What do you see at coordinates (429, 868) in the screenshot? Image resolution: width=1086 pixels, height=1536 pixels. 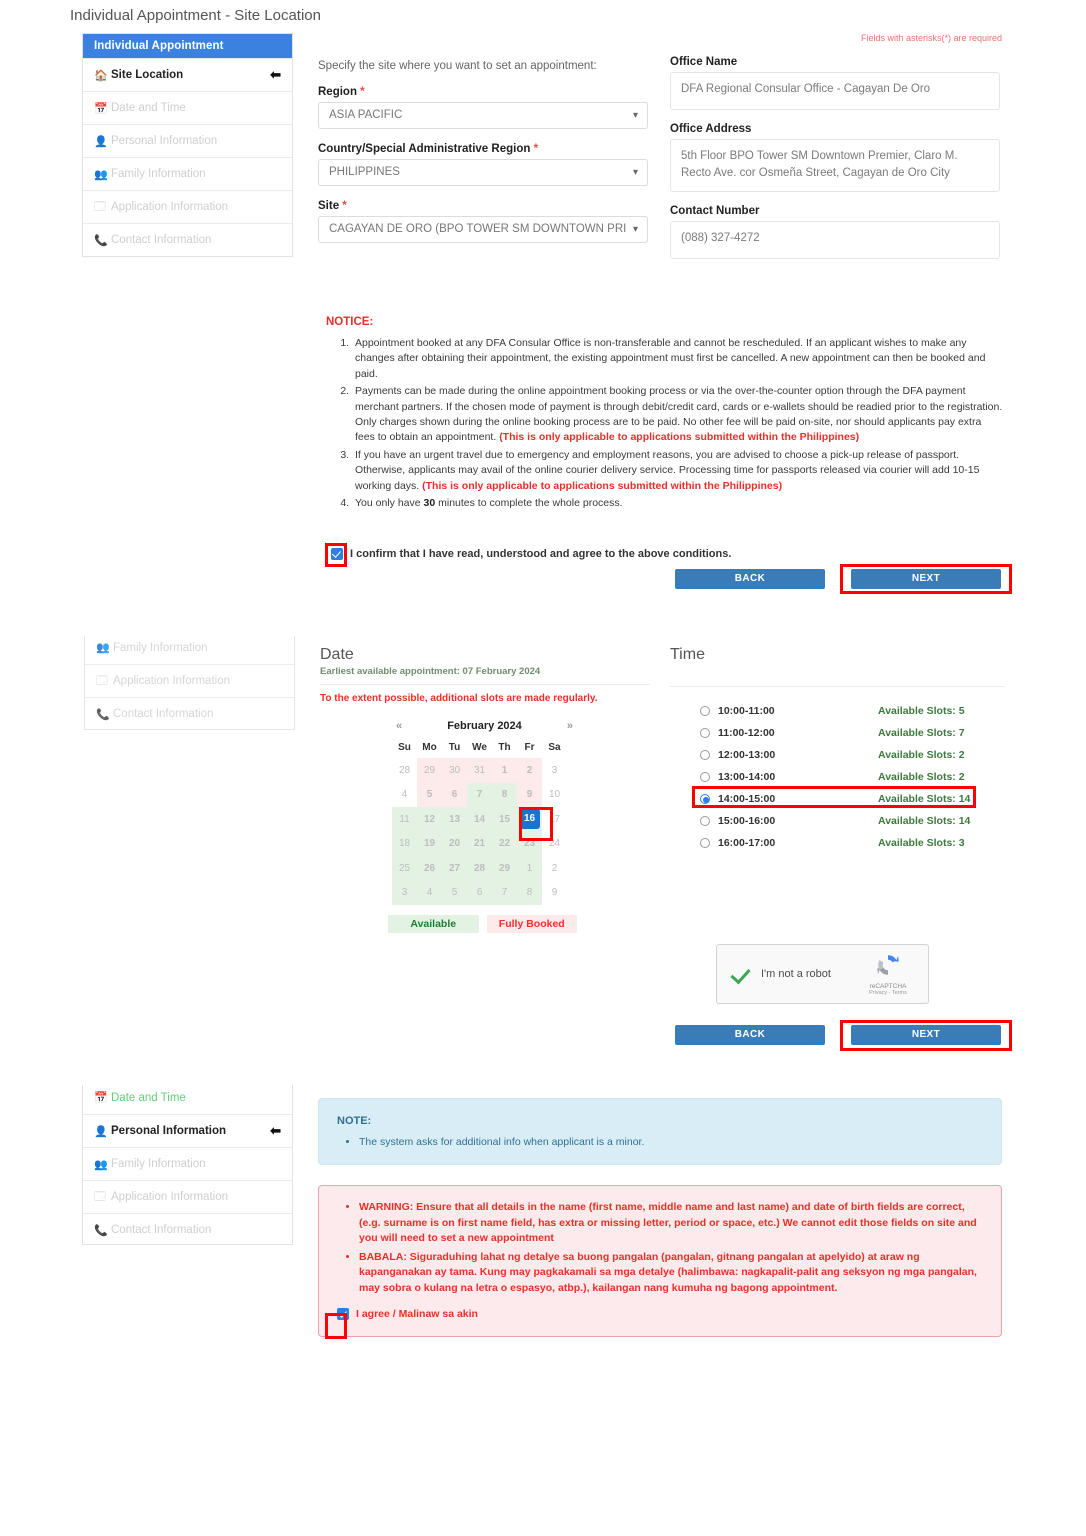 I see `calendar-day: 26` at bounding box center [429, 868].